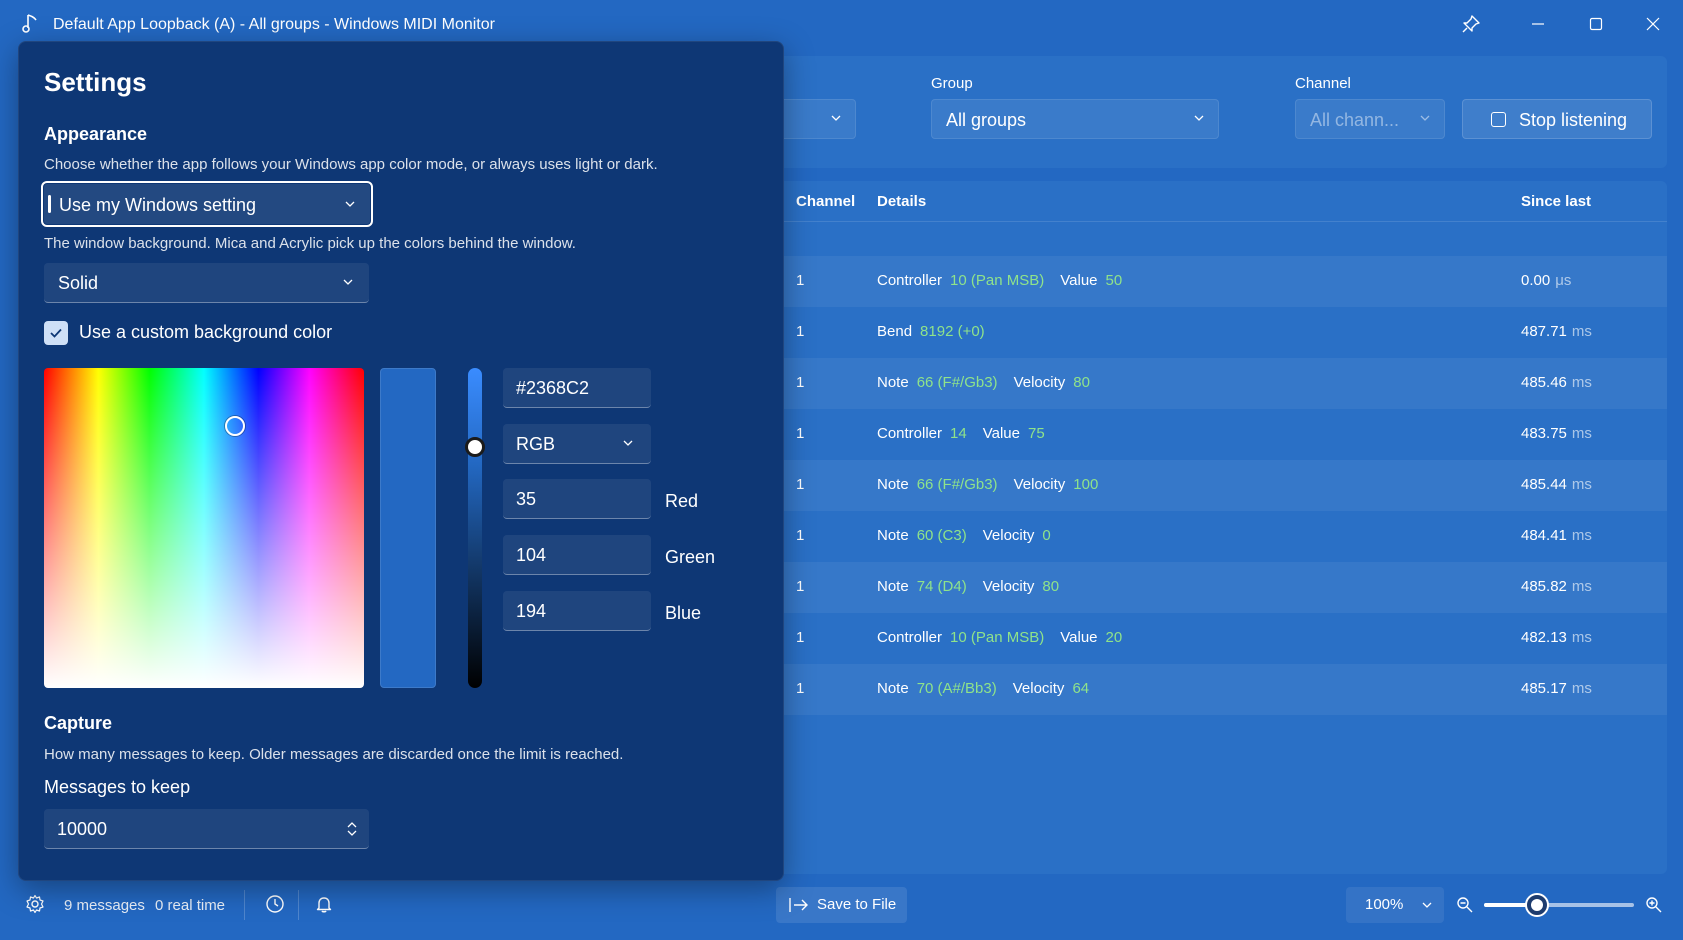  What do you see at coordinates (1544, 637) in the screenshot?
I see `since-last-value: 482.13` at bounding box center [1544, 637].